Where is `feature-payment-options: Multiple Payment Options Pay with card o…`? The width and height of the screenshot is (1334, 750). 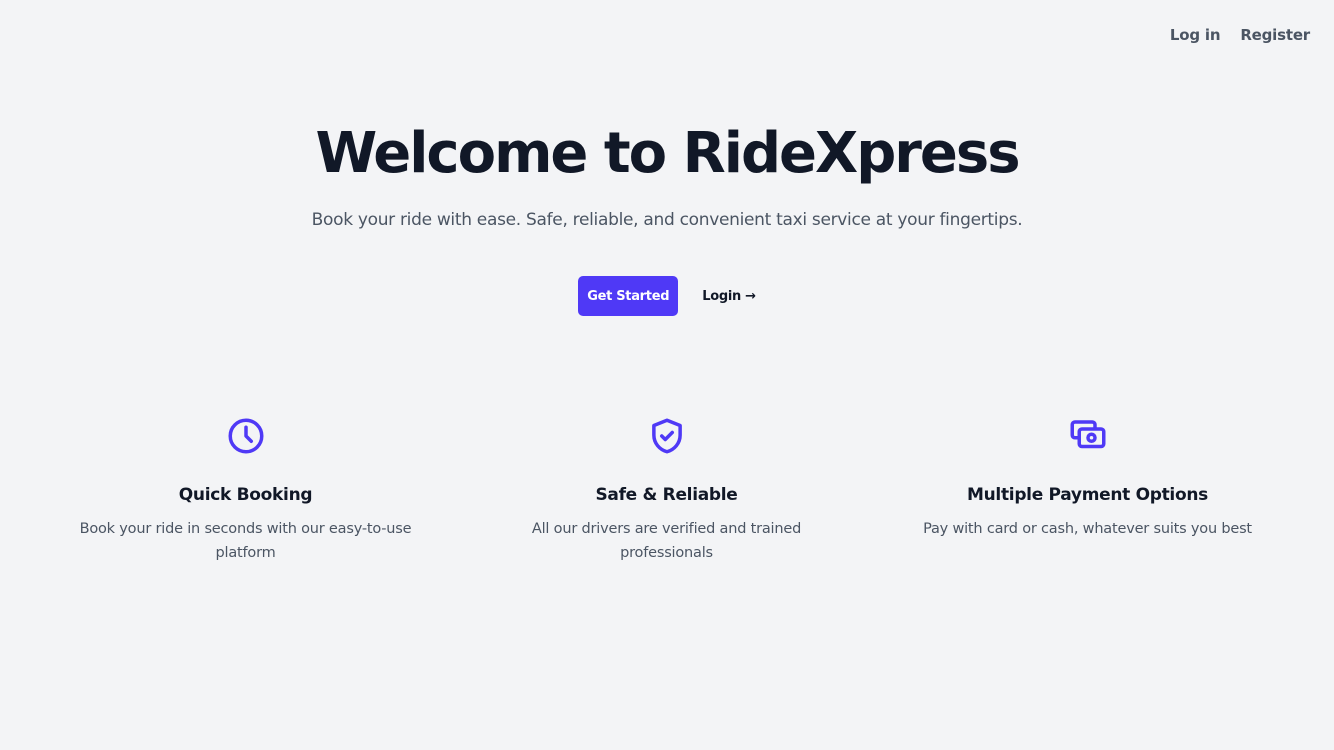
feature-payment-options: Multiple Payment Options Pay with card o… is located at coordinates (1087, 489).